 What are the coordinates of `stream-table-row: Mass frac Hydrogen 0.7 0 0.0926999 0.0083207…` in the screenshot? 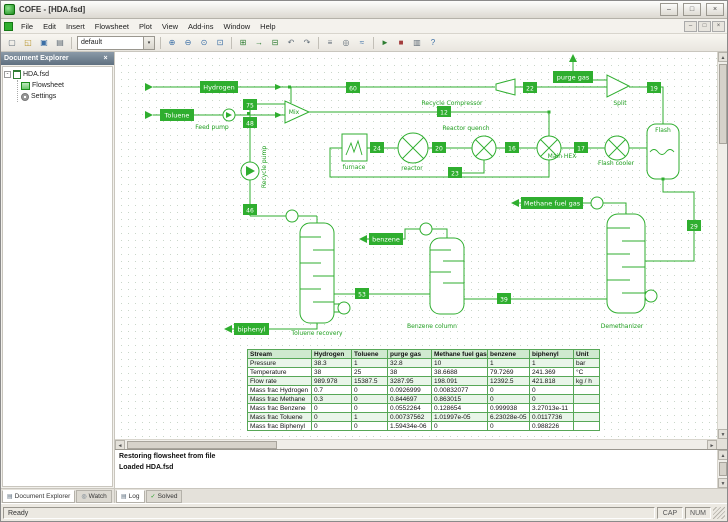 It's located at (423, 390).